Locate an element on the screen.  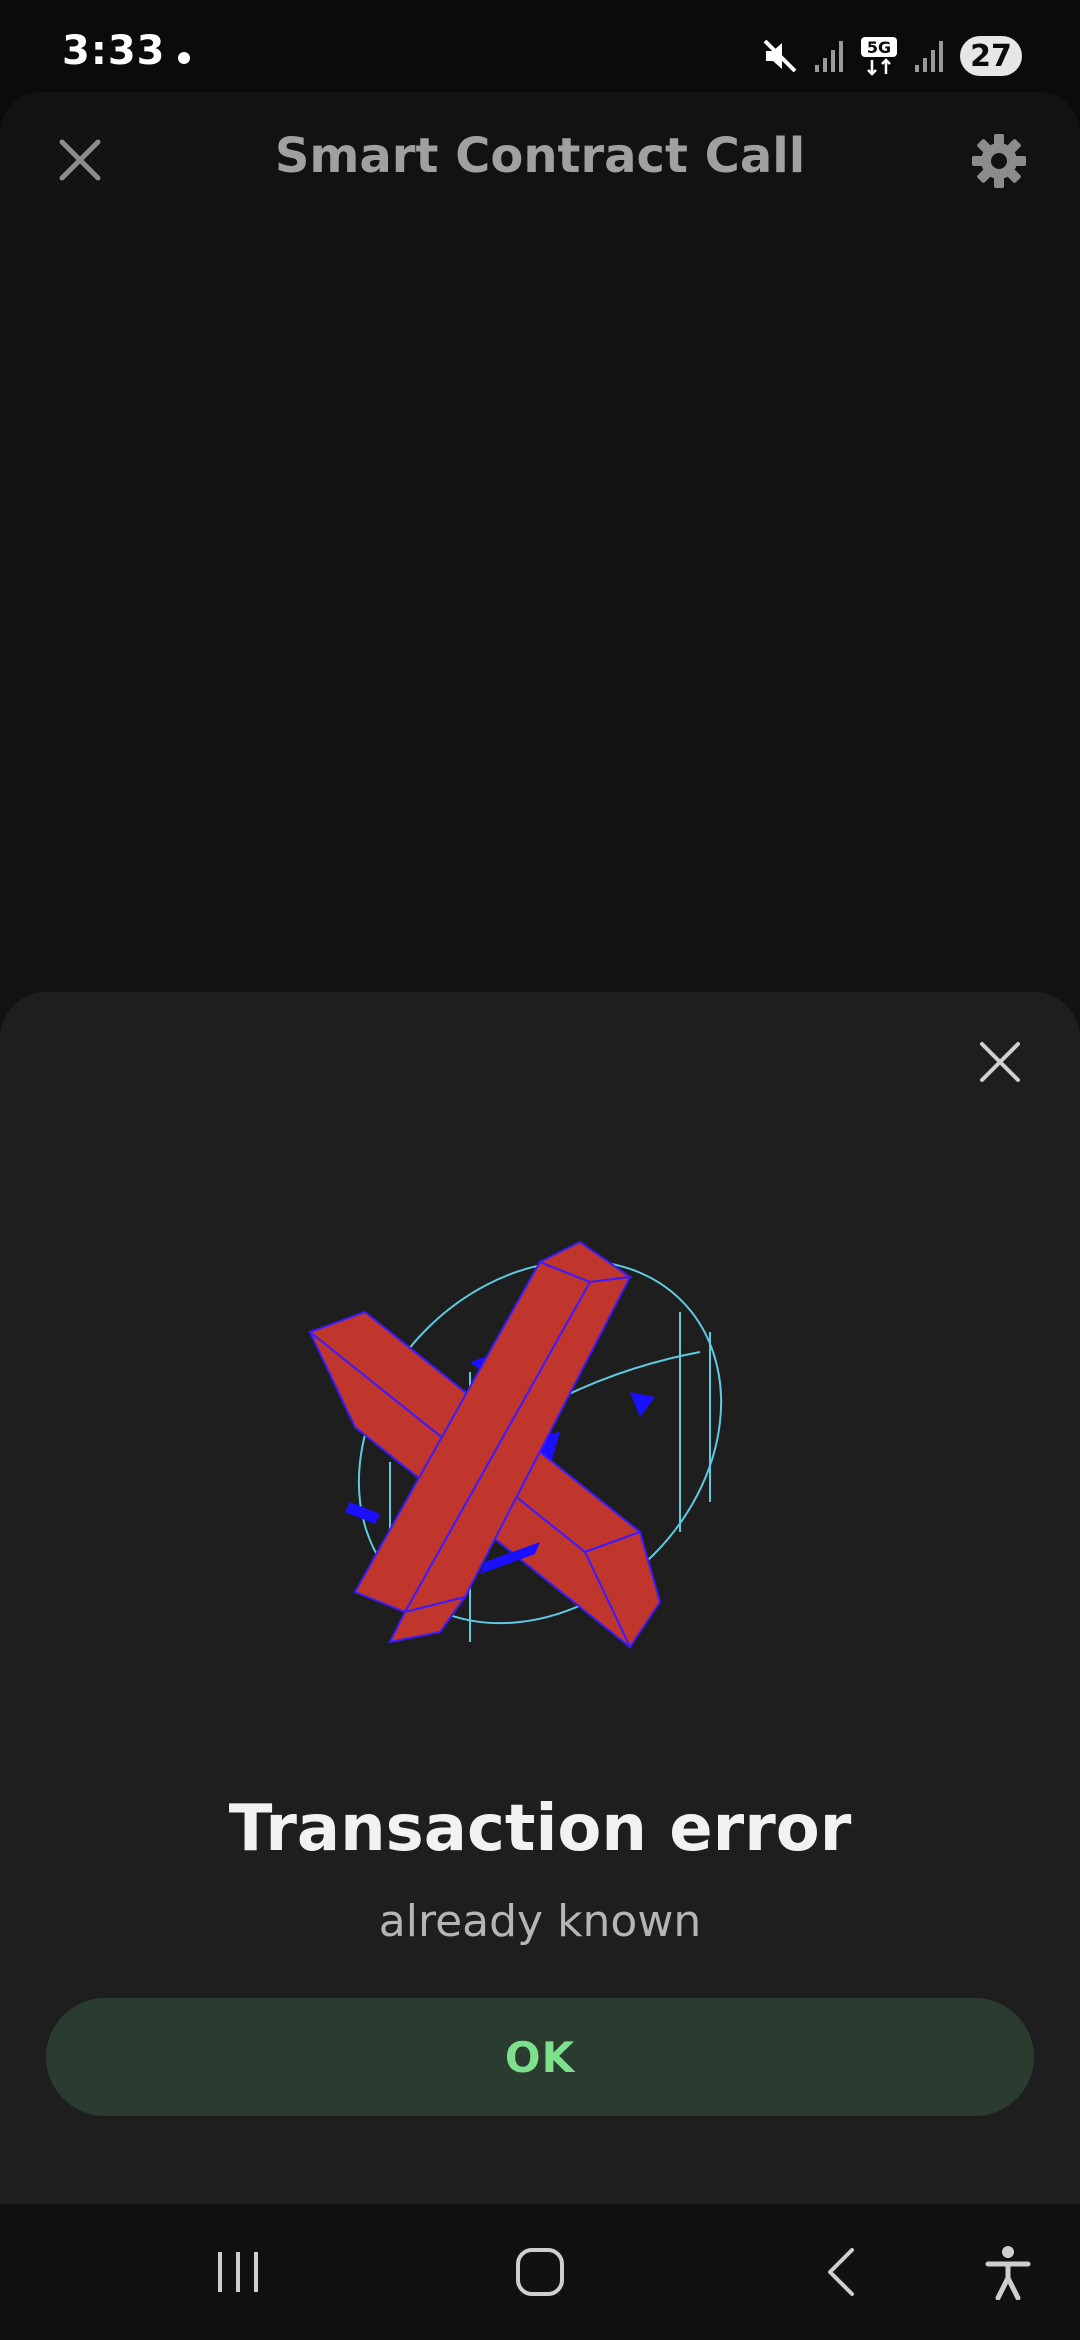
5g-icon: 5G is located at coordinates (879, 56).